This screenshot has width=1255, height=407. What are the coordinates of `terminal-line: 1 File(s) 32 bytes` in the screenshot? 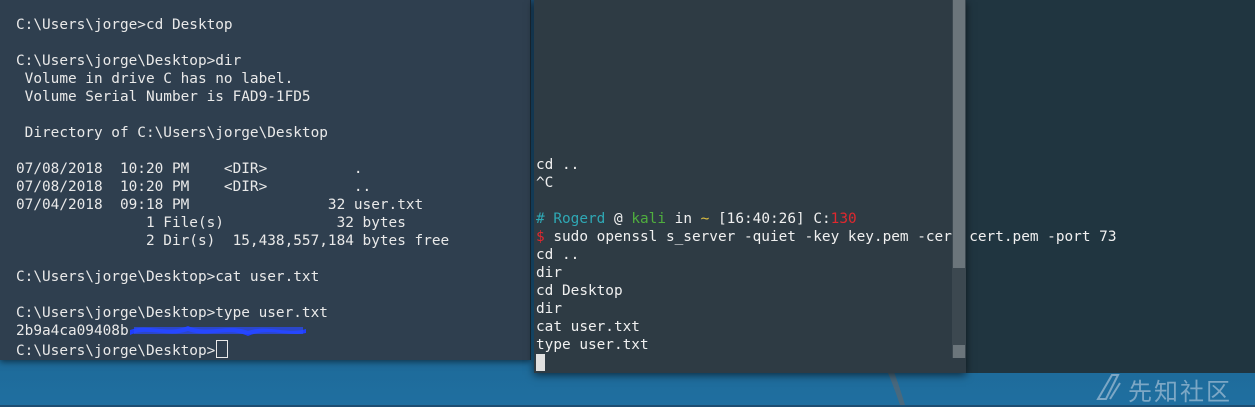 It's located at (211, 223).